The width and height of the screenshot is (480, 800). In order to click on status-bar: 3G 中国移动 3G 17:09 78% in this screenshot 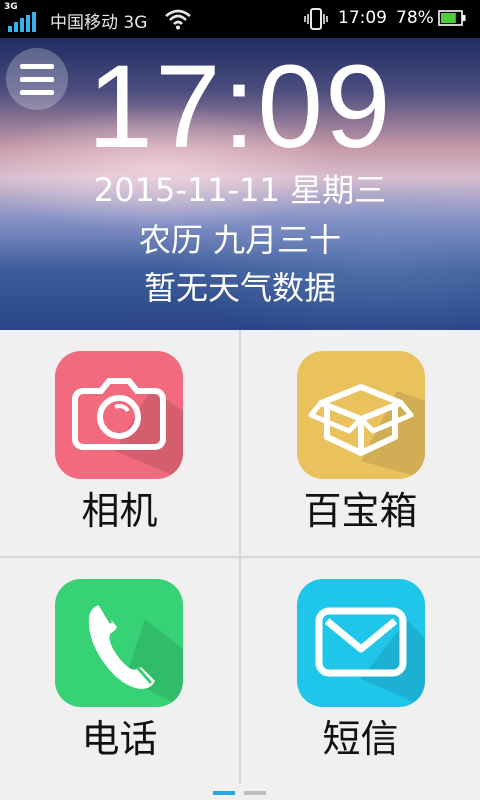, I will do `click(240, 19)`.